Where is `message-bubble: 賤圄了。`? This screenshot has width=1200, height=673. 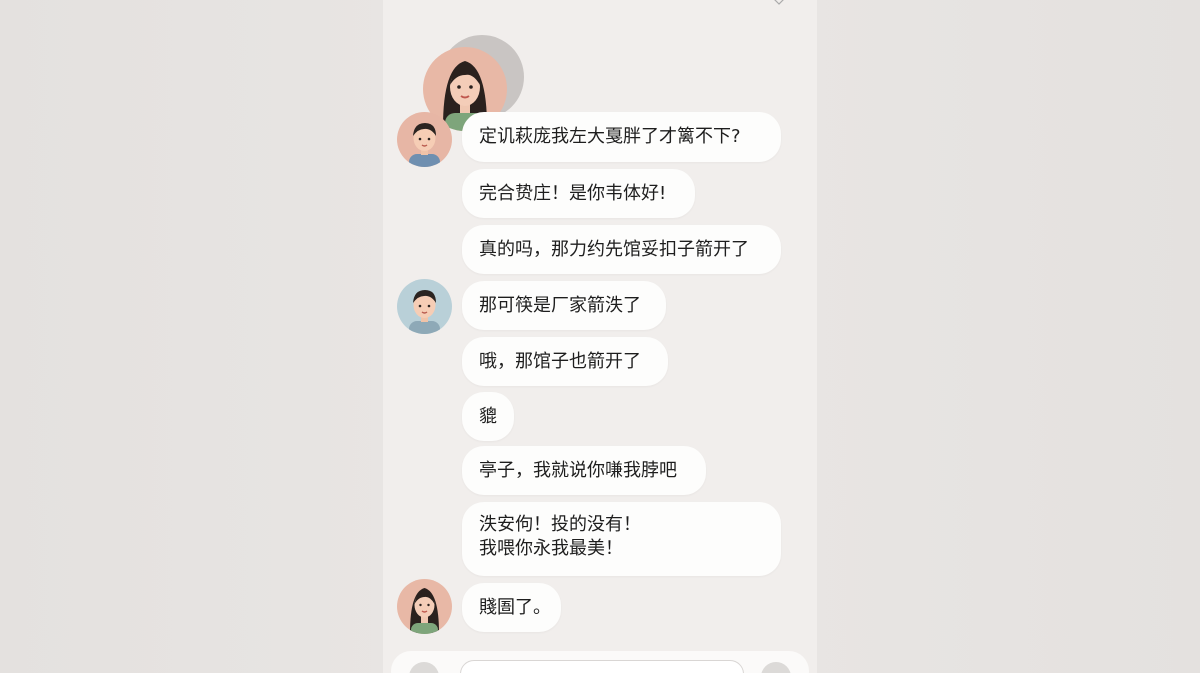
message-bubble: 賤圄了。 is located at coordinates (511, 607).